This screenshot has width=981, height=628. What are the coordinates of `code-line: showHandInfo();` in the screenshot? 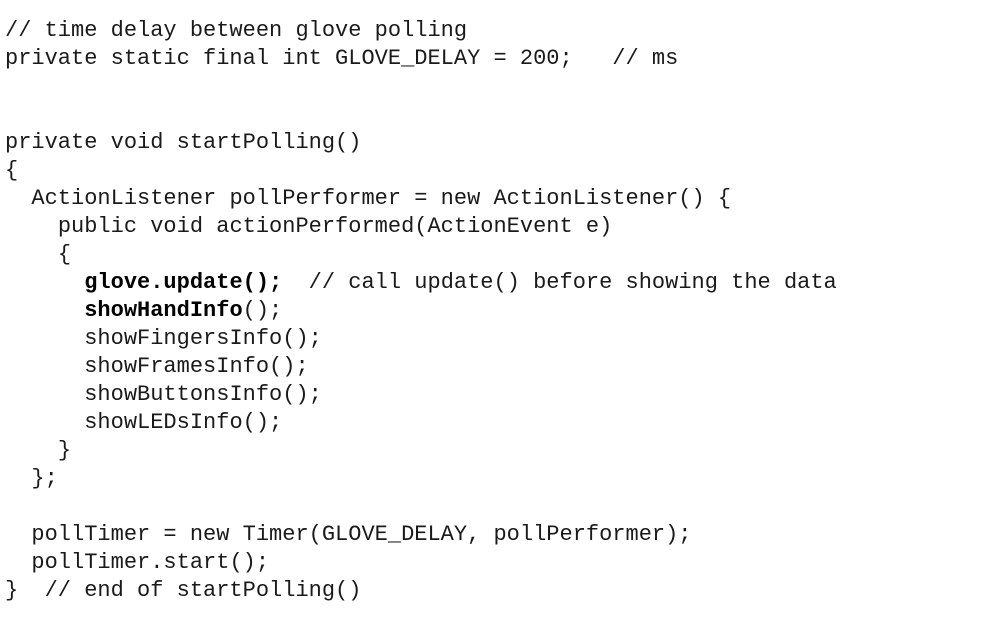 It's located at (421, 311).